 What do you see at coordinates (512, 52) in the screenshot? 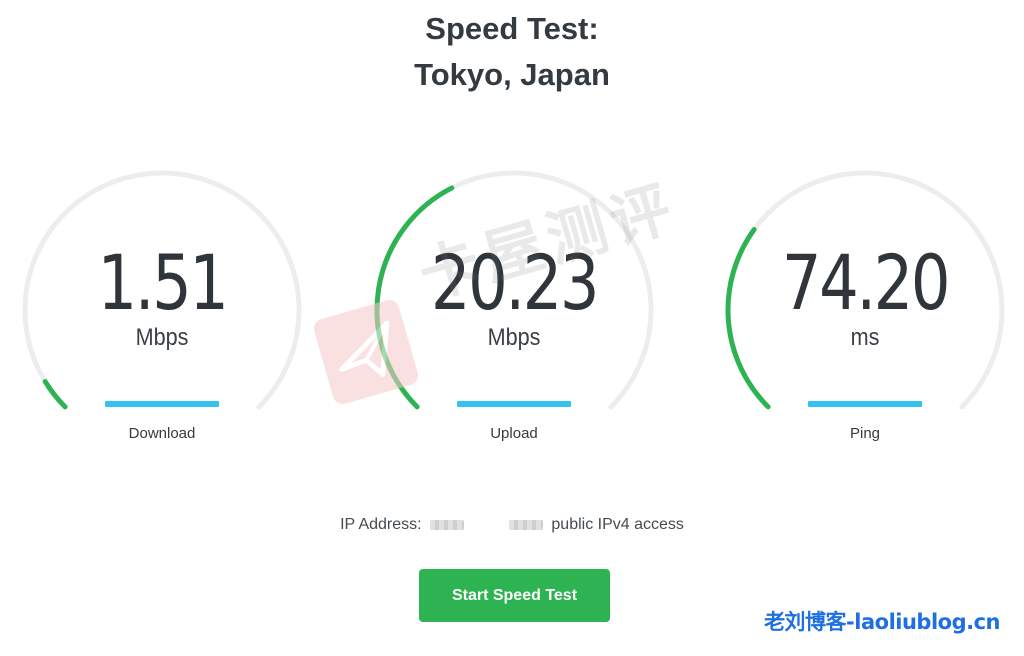
I see `page-title: Speed Test: Tokyo, Japan` at bounding box center [512, 52].